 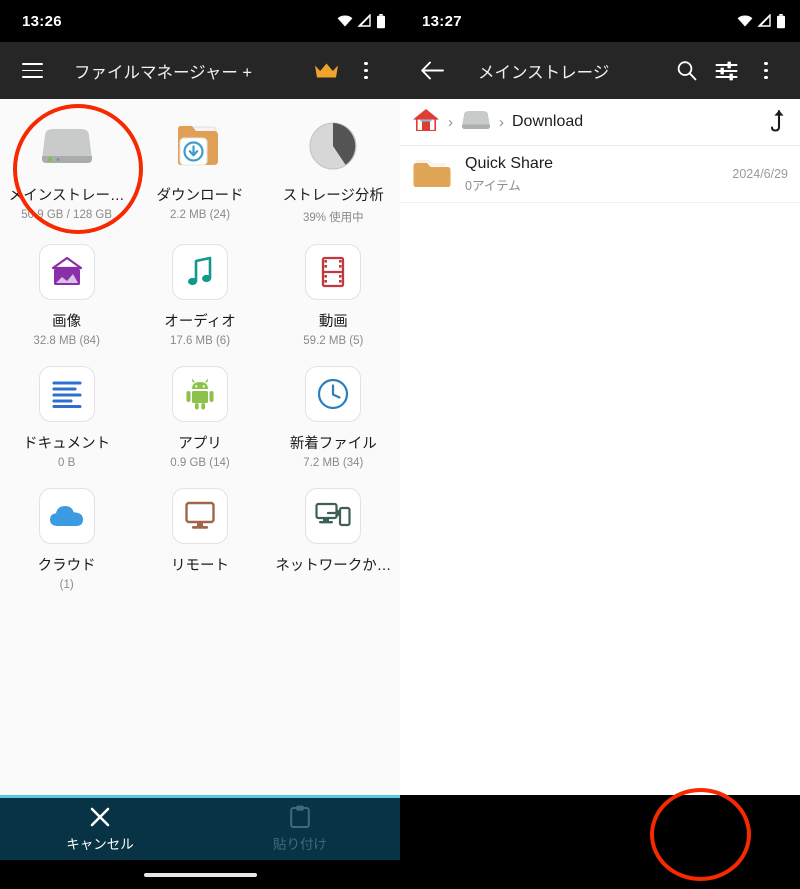 What do you see at coordinates (67, 322) in the screenshot?
I see `grid-item-label: 画像` at bounding box center [67, 322].